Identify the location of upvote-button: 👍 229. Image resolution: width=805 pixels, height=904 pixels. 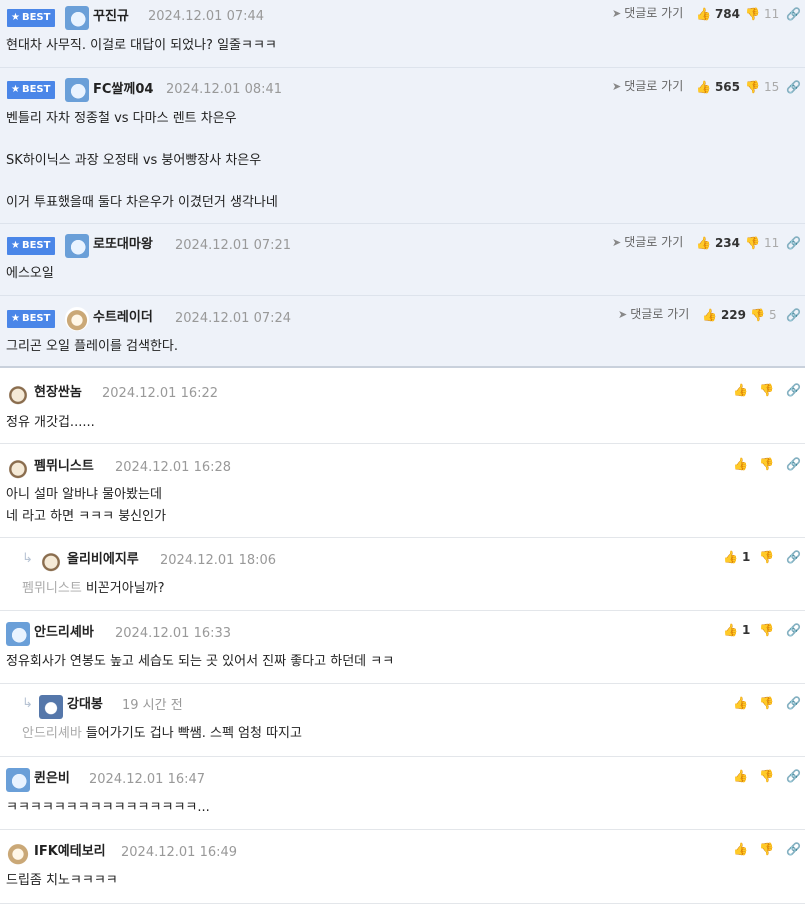
(724, 315).